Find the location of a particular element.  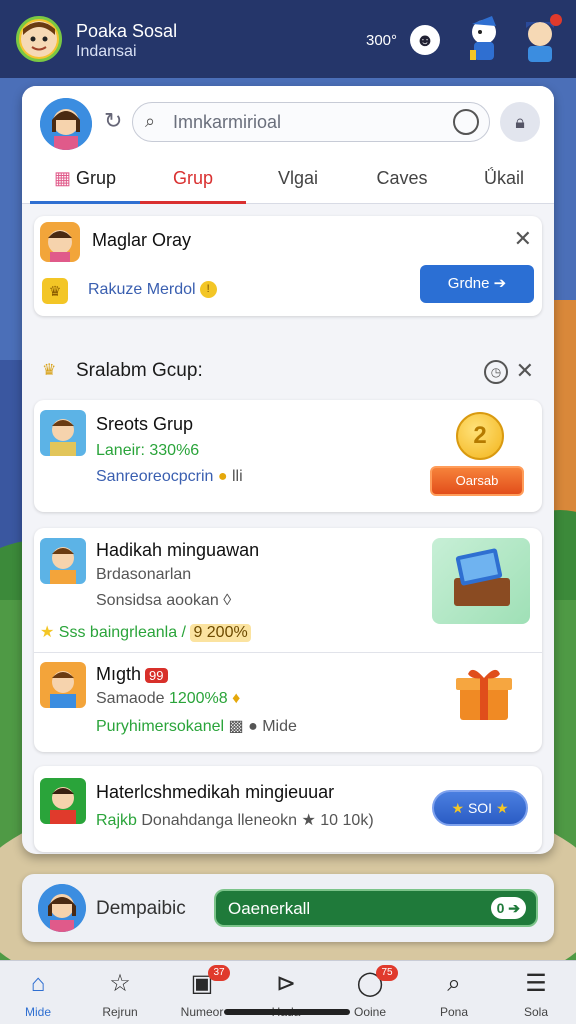

group-stat: Laneir: 330%6 is located at coordinates (148, 450).